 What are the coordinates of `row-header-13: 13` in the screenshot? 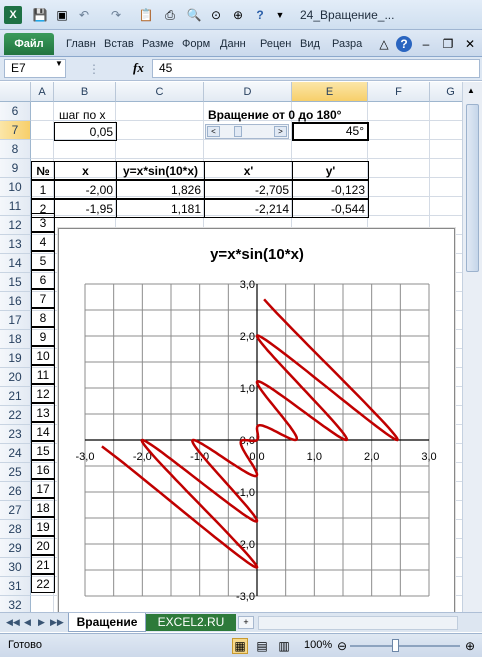 It's located at (15, 244).